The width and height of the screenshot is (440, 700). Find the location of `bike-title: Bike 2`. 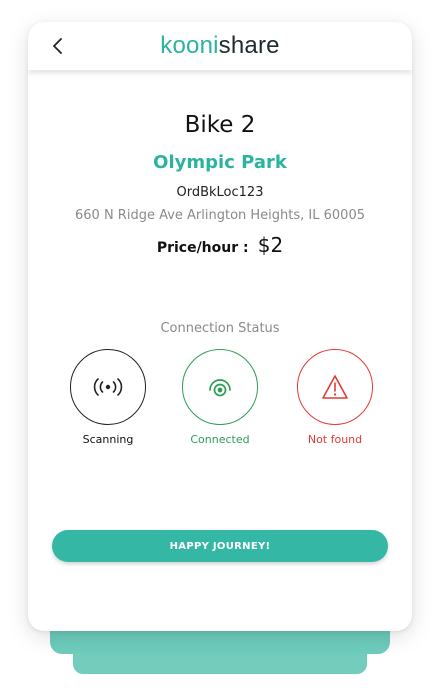

bike-title: Bike 2 is located at coordinates (220, 125).